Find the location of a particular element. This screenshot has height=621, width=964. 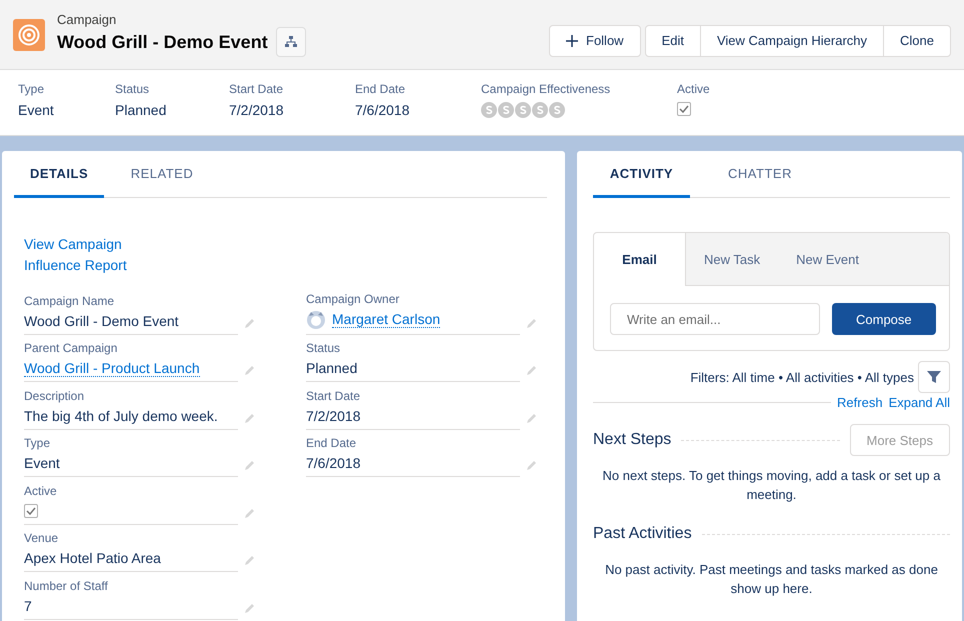

report-link: Influence Report is located at coordinates (285, 265).